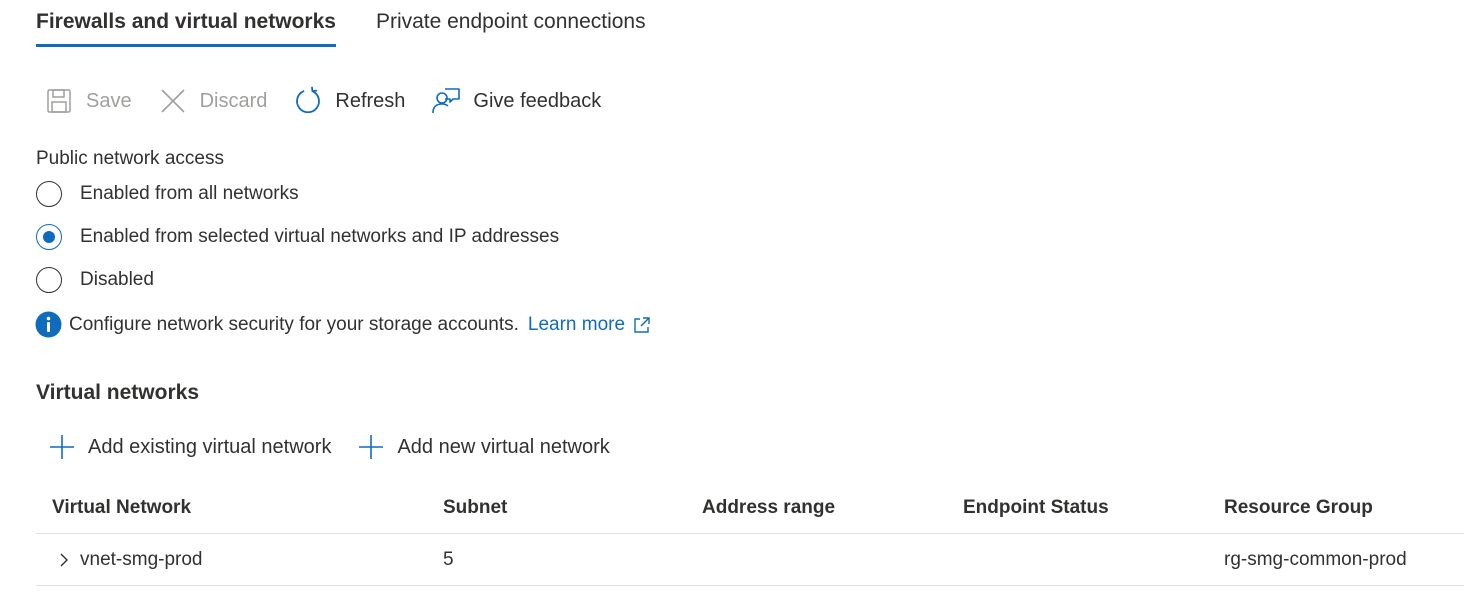  I want to click on radio-circle-selected, so click(49, 237).